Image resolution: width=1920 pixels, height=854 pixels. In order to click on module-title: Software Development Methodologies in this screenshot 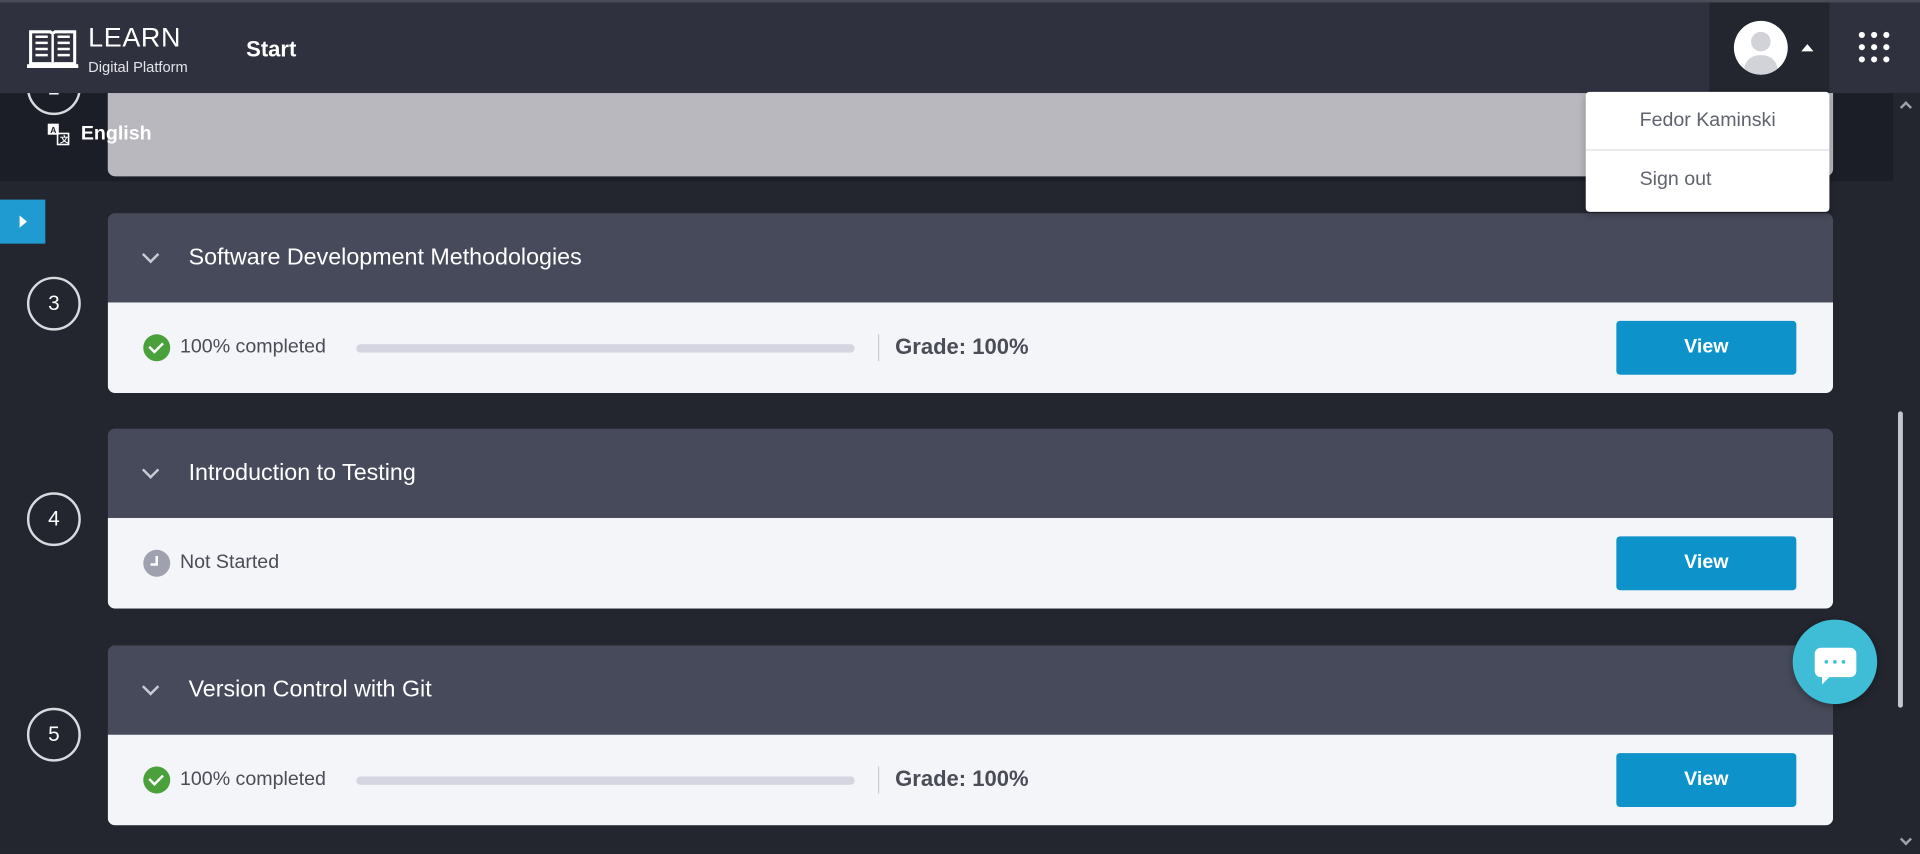, I will do `click(385, 257)`.